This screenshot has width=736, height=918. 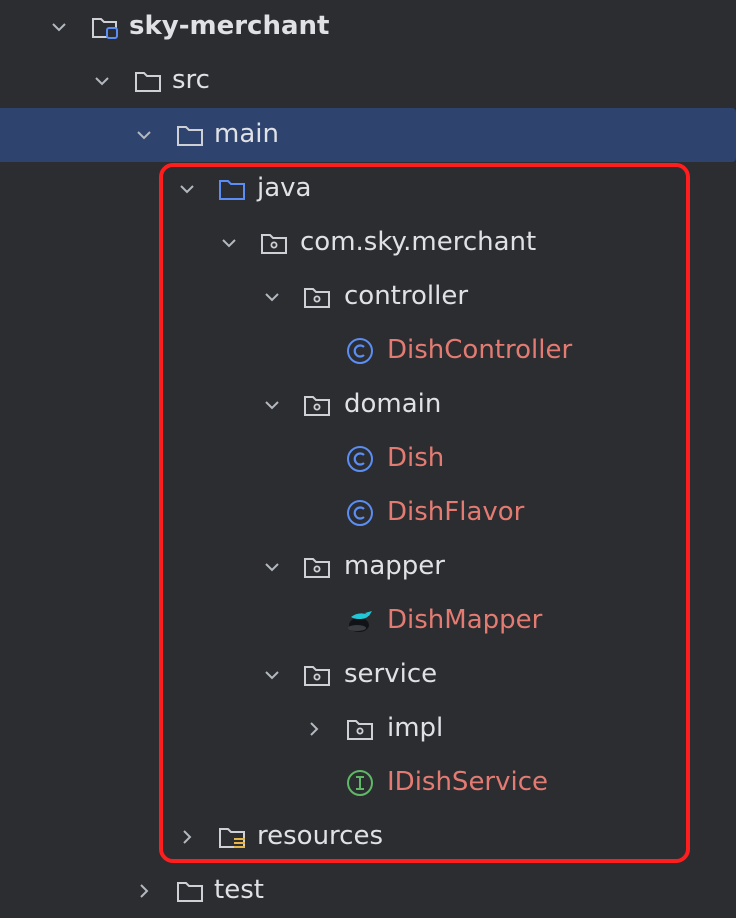 I want to click on tree-label: IDishService, so click(x=468, y=782).